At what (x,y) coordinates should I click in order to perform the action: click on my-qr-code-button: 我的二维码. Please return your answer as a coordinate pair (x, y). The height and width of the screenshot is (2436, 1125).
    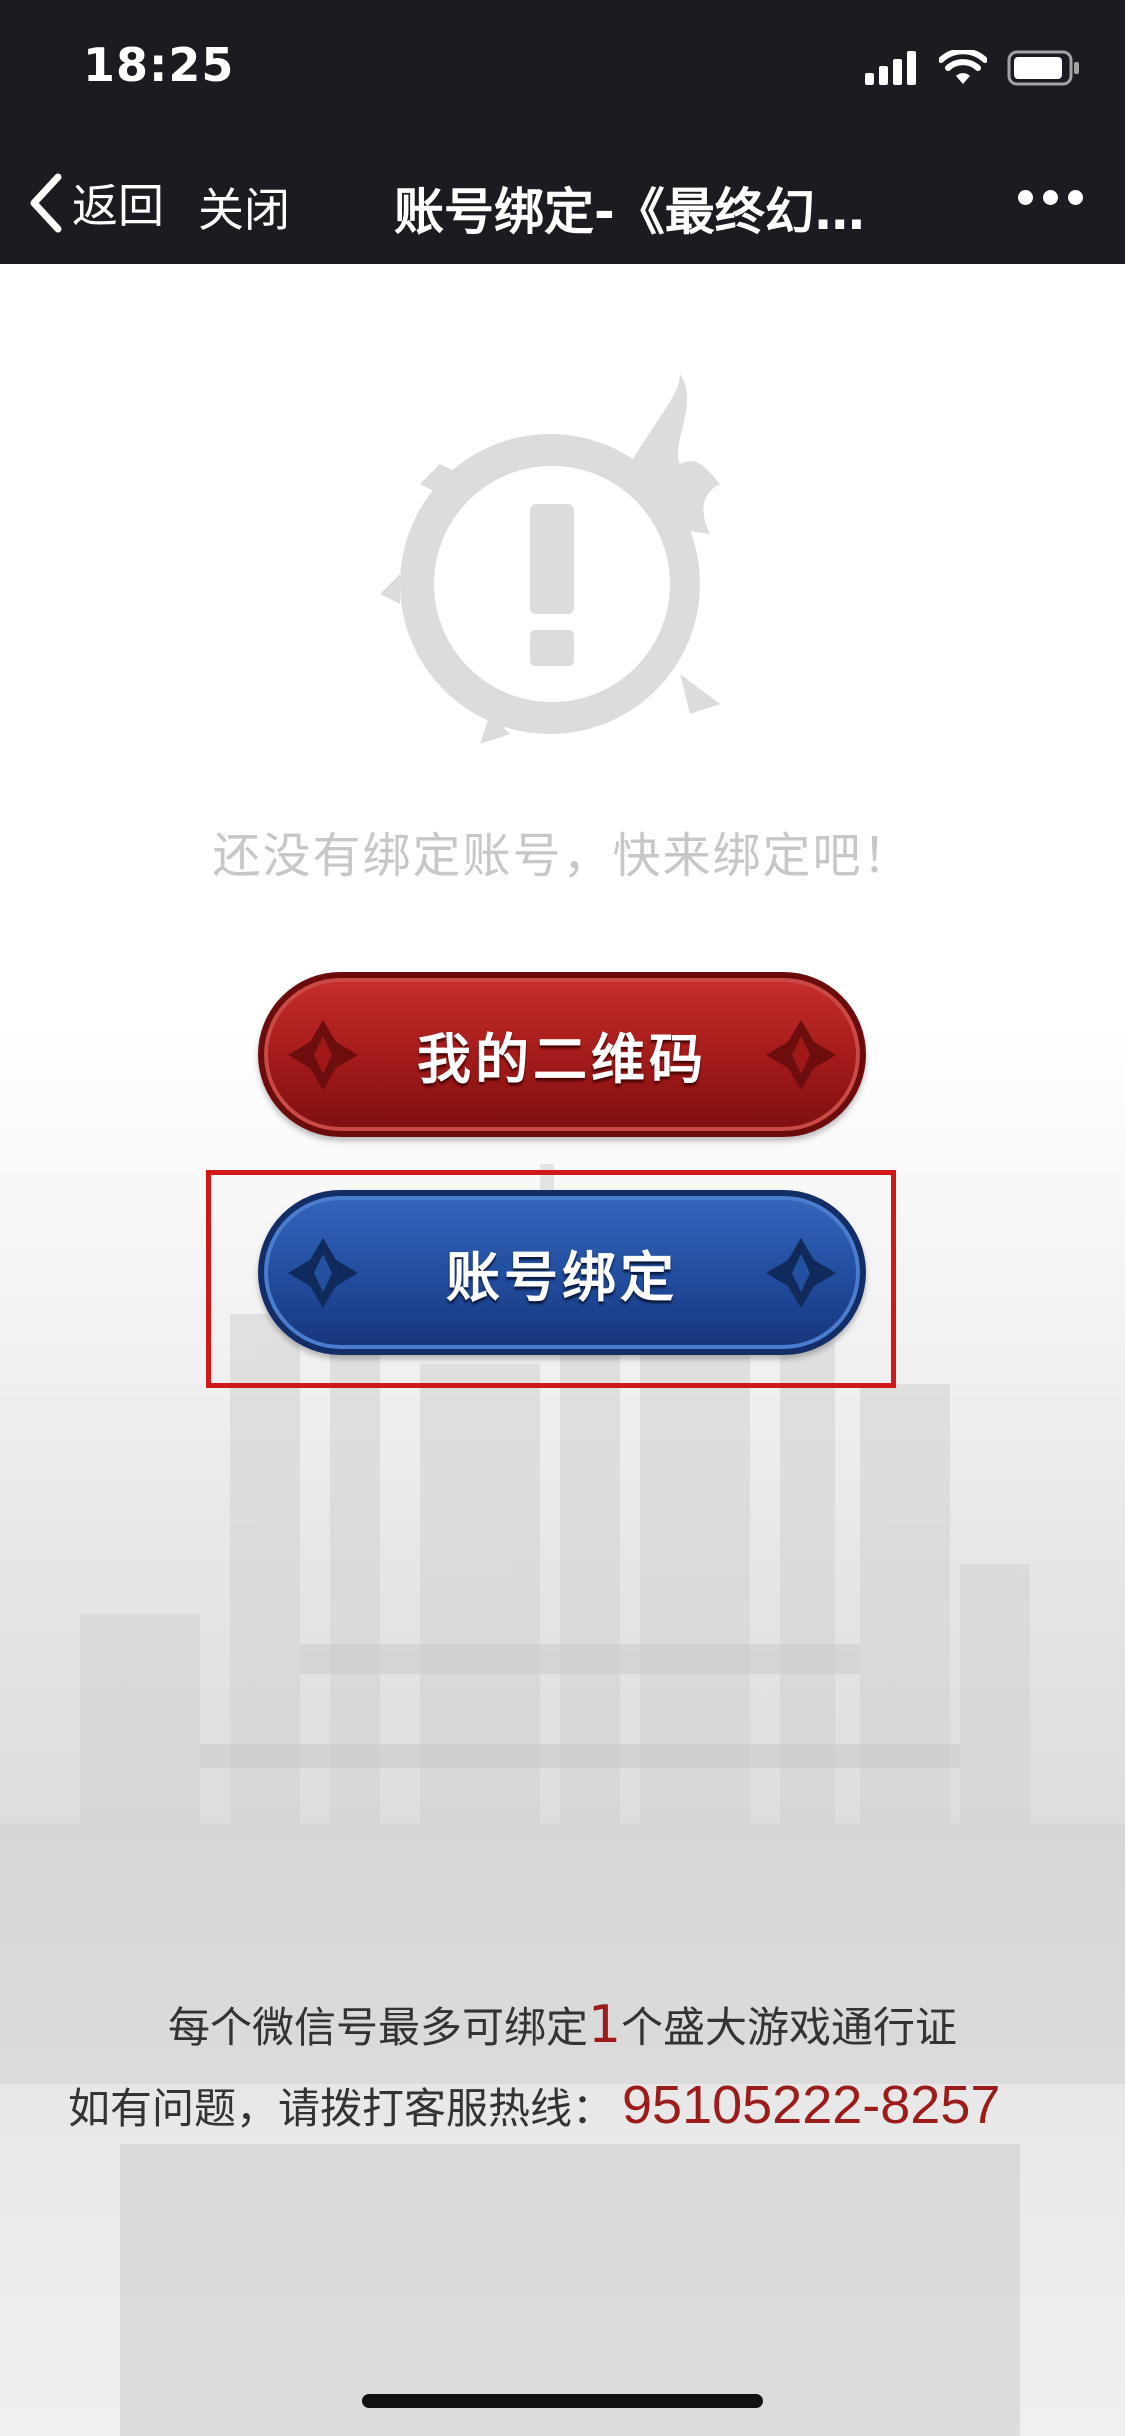
    Looking at the image, I should click on (562, 1054).